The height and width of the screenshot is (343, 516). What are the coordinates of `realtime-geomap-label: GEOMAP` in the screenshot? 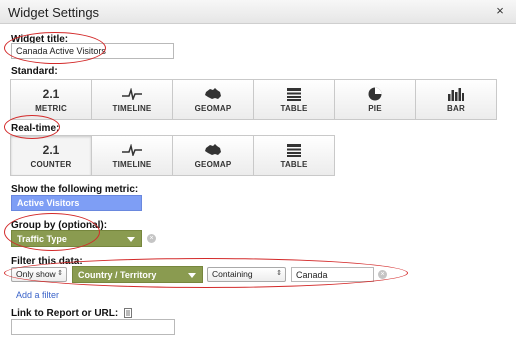 It's located at (213, 164).